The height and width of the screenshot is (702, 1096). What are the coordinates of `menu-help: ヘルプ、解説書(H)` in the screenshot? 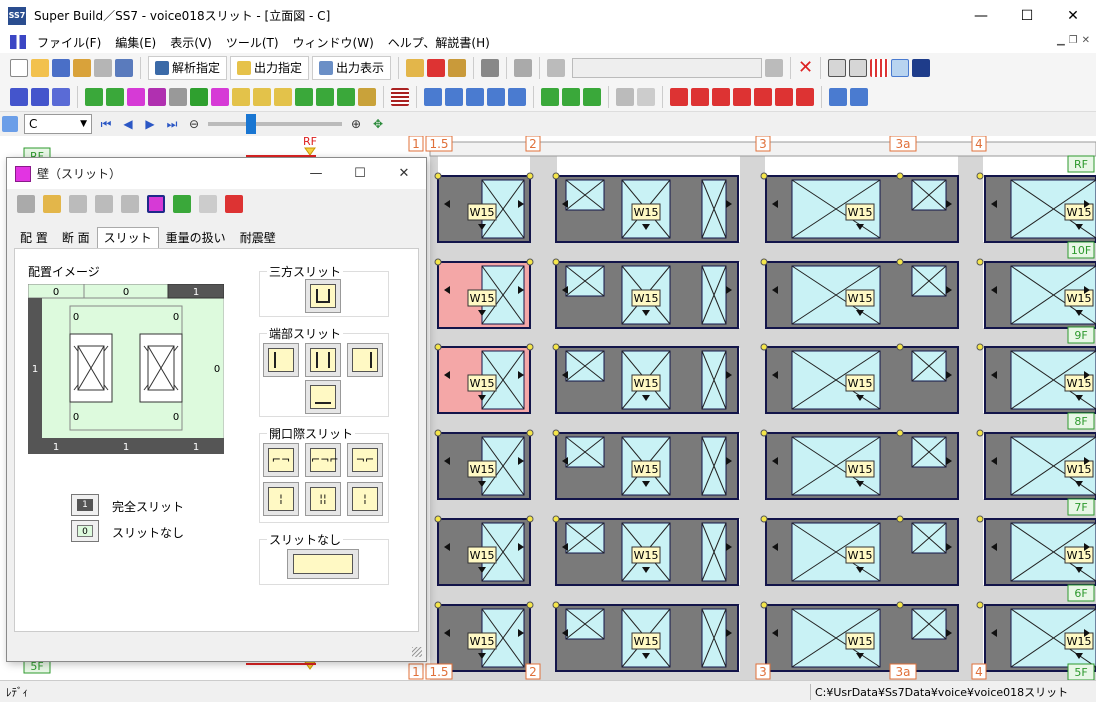 It's located at (439, 42).